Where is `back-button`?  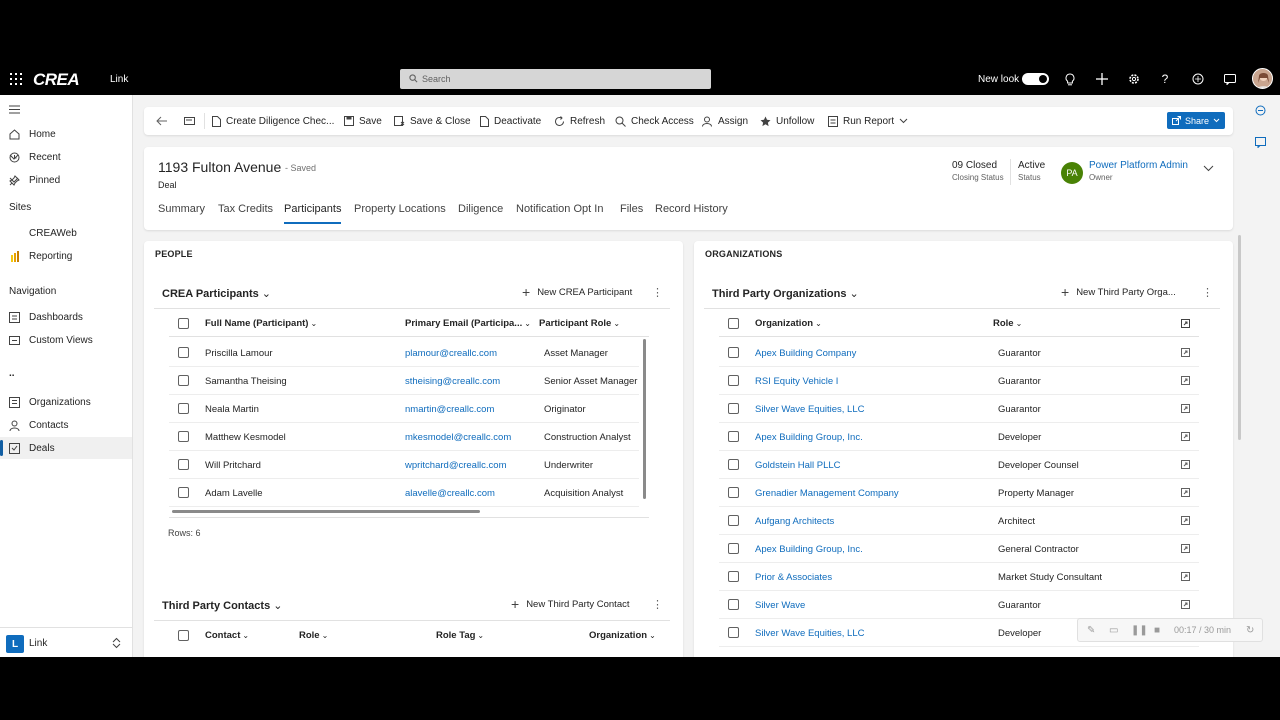
back-button is located at coordinates (164, 121).